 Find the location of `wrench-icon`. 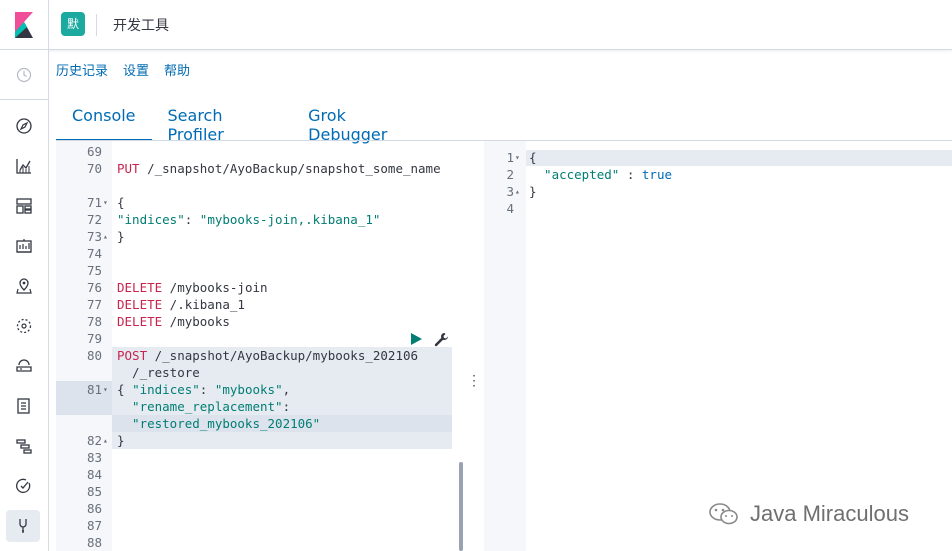

wrench-icon is located at coordinates (441, 340).